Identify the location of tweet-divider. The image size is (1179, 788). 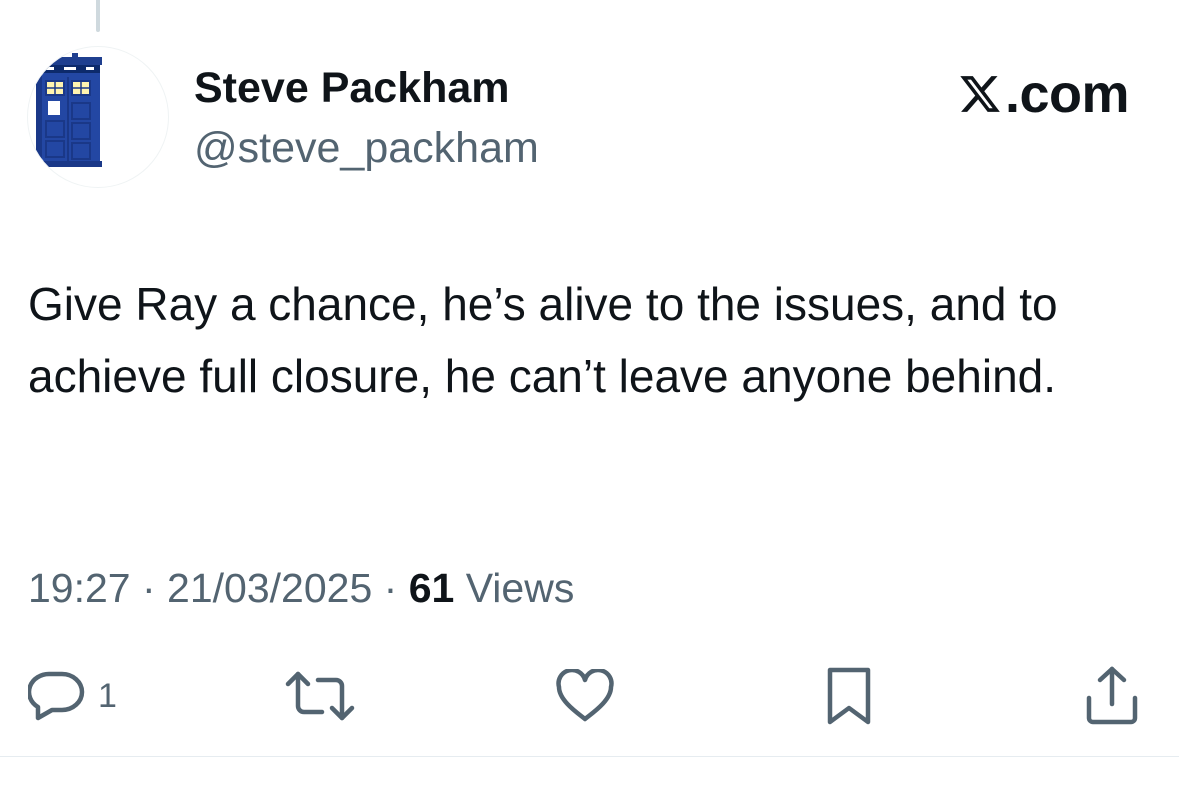
(589, 756).